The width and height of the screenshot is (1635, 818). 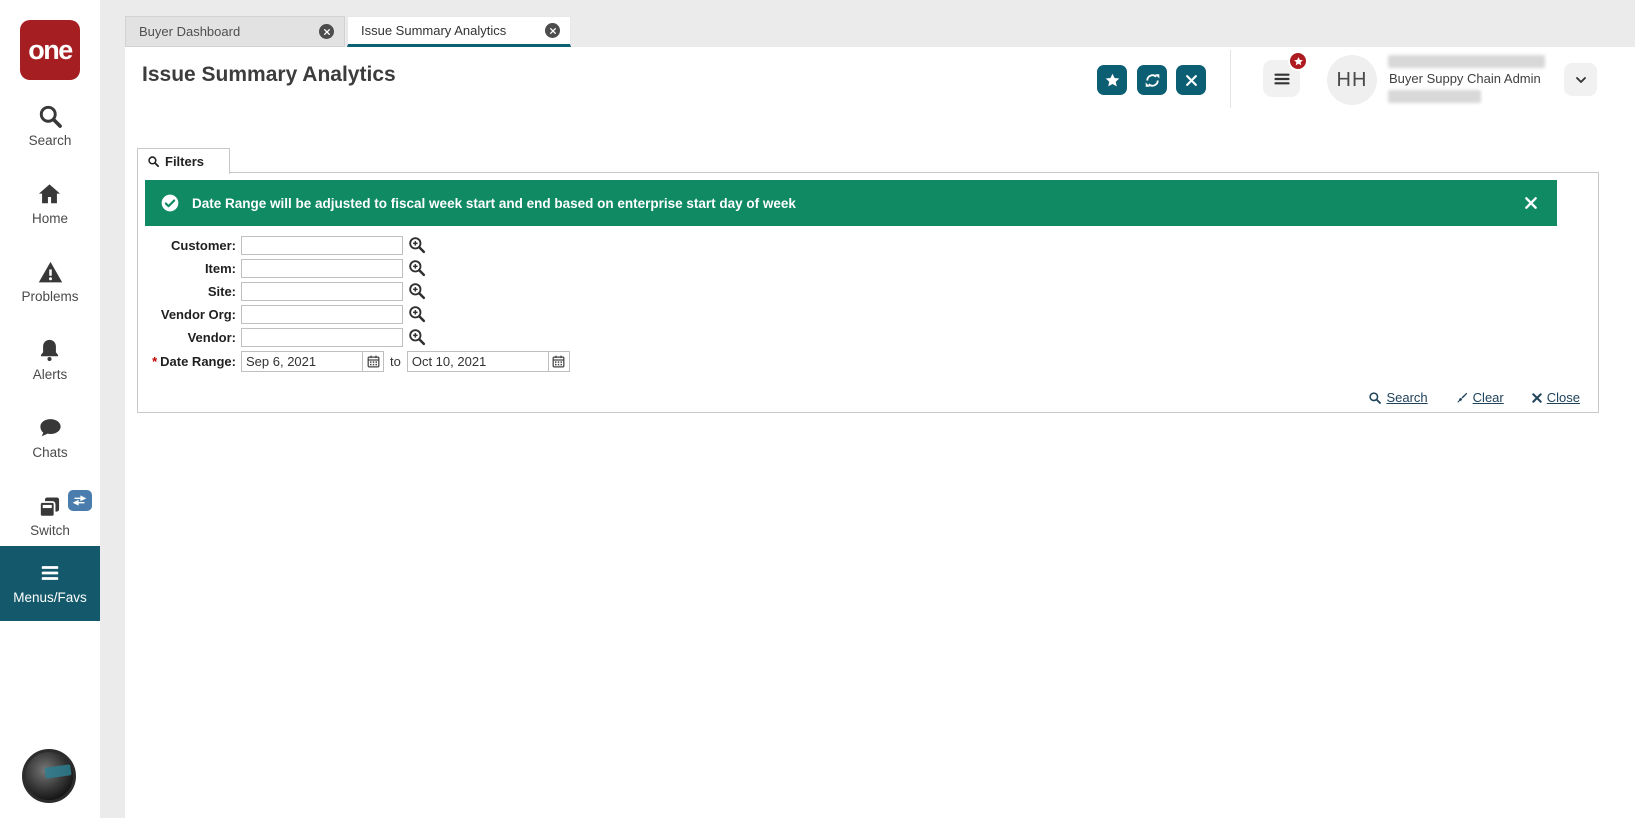 I want to click on clear-link: Clear, so click(x=1479, y=397).